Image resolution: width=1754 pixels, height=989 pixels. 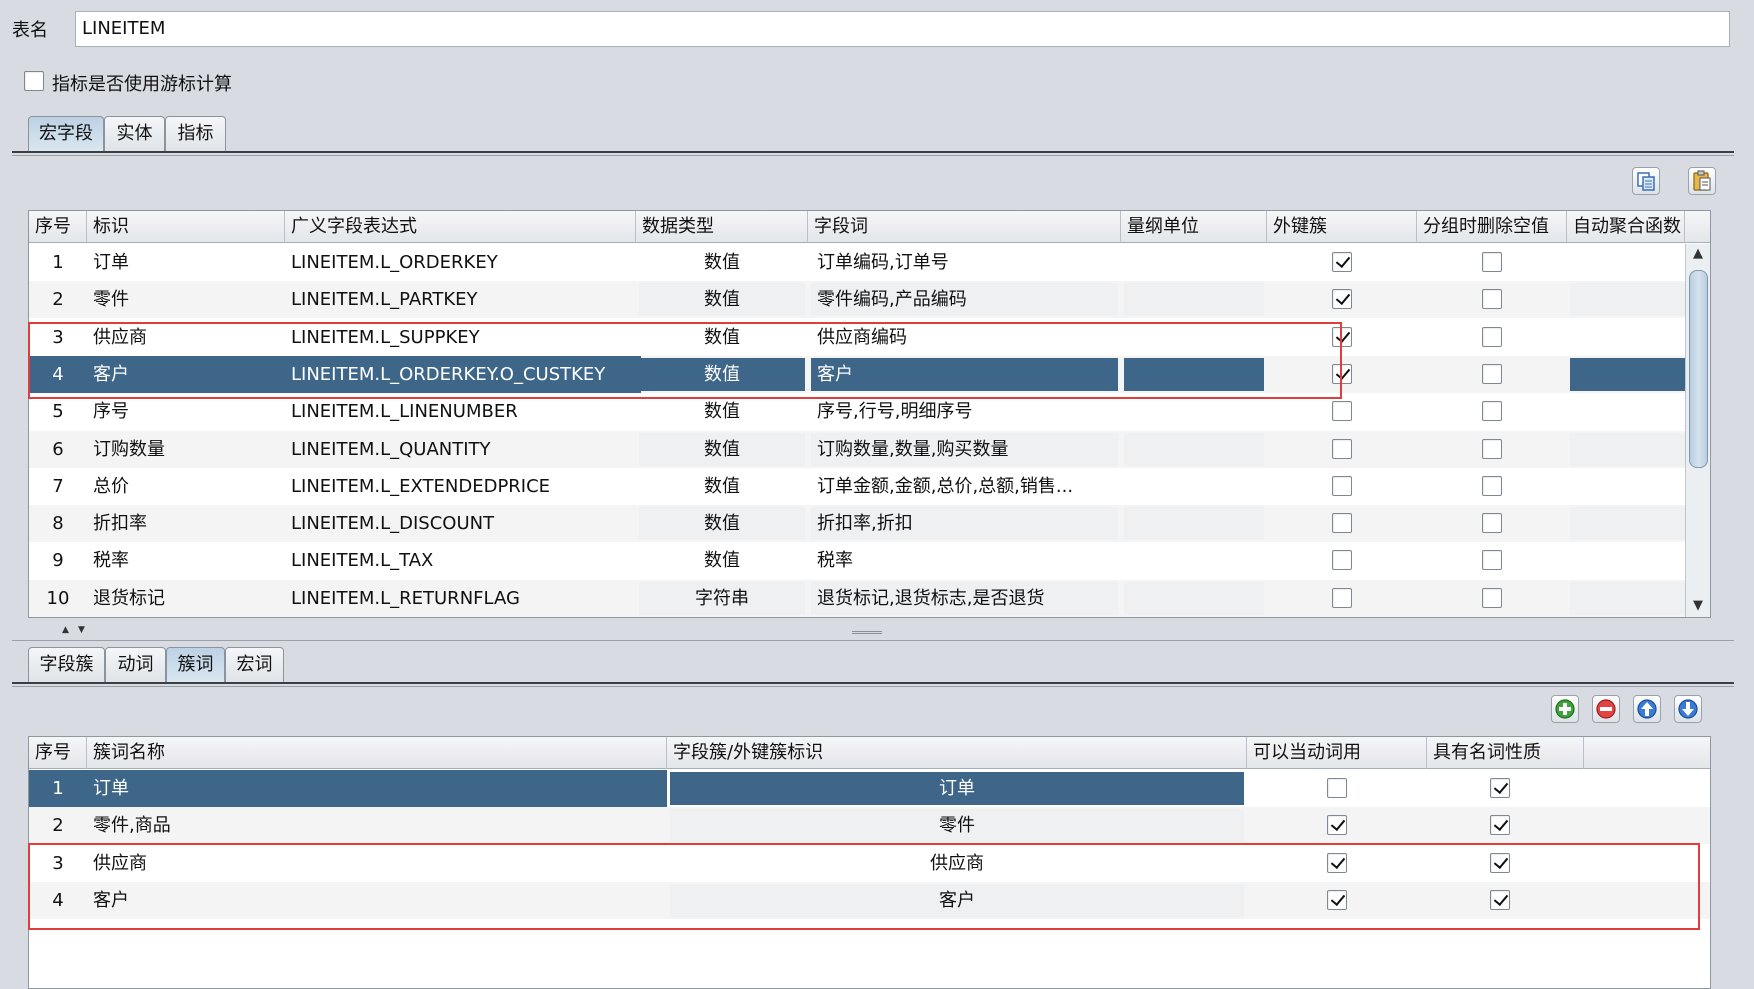 What do you see at coordinates (1626, 227) in the screenshot?
I see `top-header-agg: 自动聚合函数` at bounding box center [1626, 227].